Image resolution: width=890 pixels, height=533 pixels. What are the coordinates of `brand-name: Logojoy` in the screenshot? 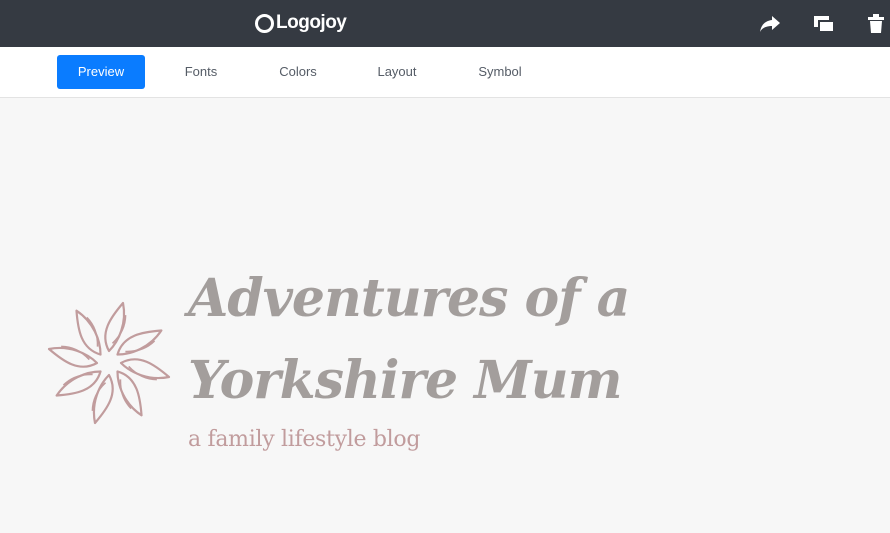 It's located at (311, 22).